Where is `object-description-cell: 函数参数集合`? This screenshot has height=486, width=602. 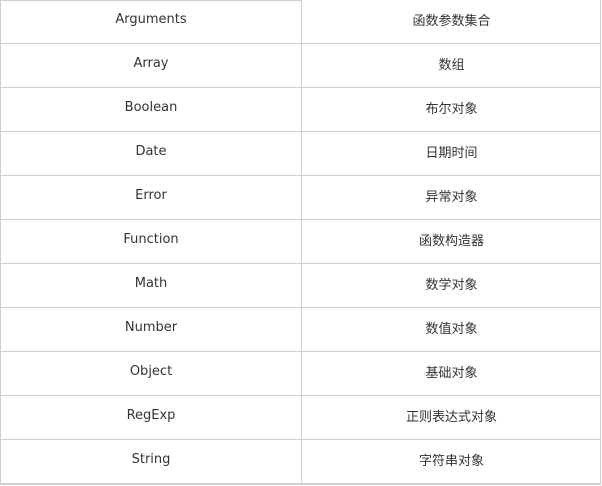 object-description-cell: 函数参数集合 is located at coordinates (451, 22).